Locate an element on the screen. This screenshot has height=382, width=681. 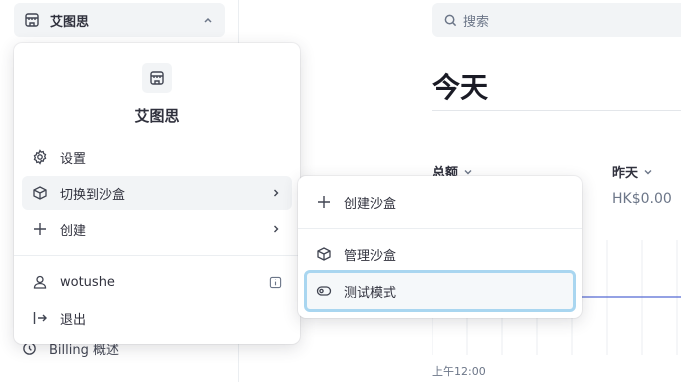
menu-item-user: wotushe is located at coordinates (157, 282).